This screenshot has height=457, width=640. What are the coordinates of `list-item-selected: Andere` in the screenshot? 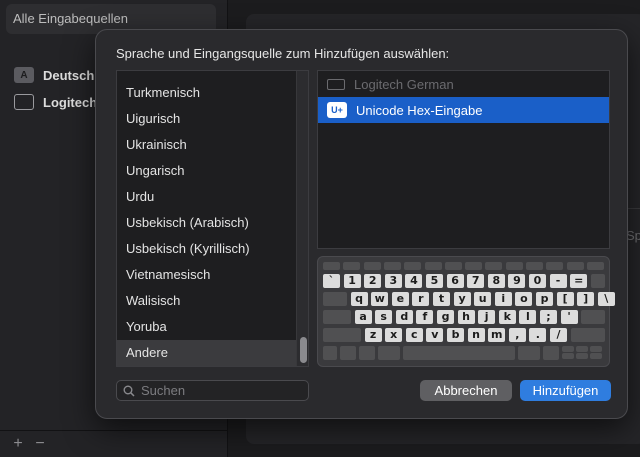 It's located at (212, 353).